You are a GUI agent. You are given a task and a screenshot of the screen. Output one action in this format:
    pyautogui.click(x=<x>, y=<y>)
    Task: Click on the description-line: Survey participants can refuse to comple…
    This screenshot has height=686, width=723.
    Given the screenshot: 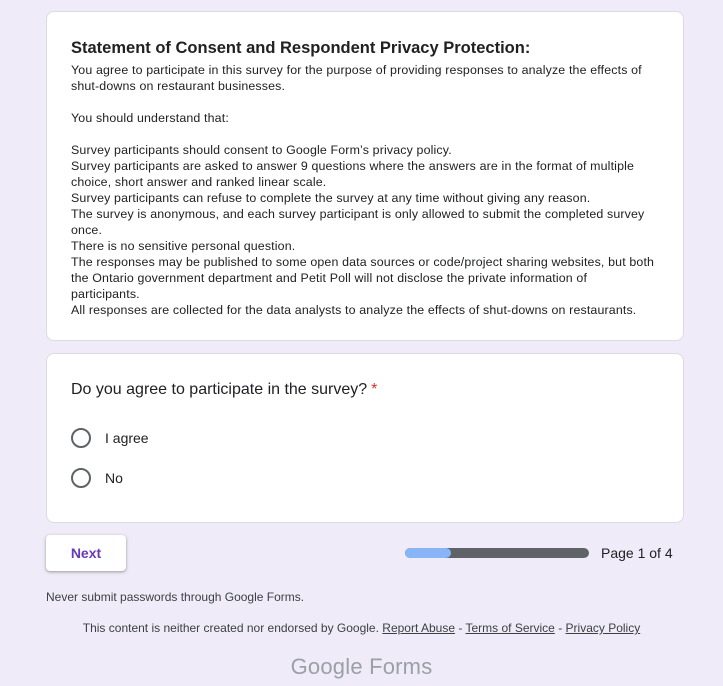 What is the action you would take?
    pyautogui.click(x=331, y=198)
    